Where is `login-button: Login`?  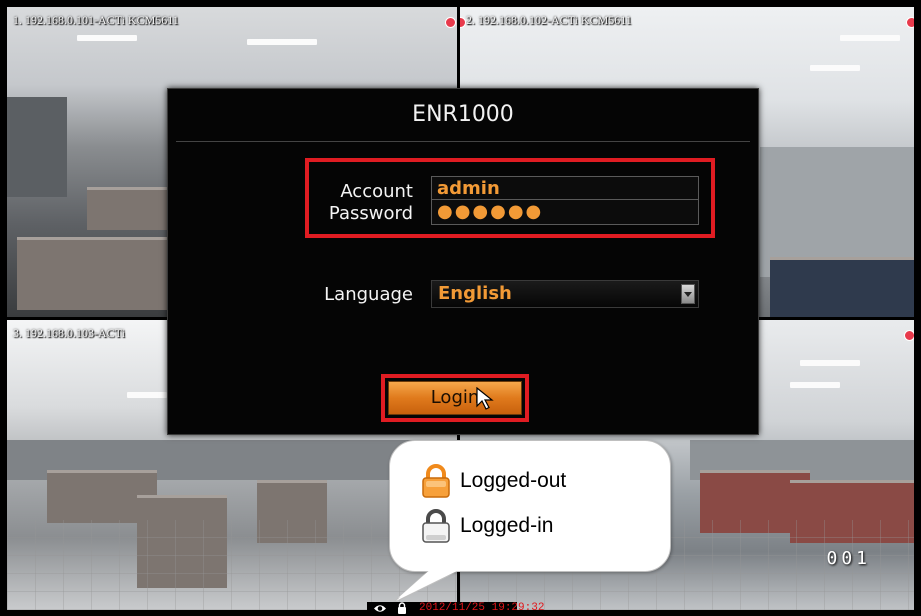 login-button: Login is located at coordinates (455, 398).